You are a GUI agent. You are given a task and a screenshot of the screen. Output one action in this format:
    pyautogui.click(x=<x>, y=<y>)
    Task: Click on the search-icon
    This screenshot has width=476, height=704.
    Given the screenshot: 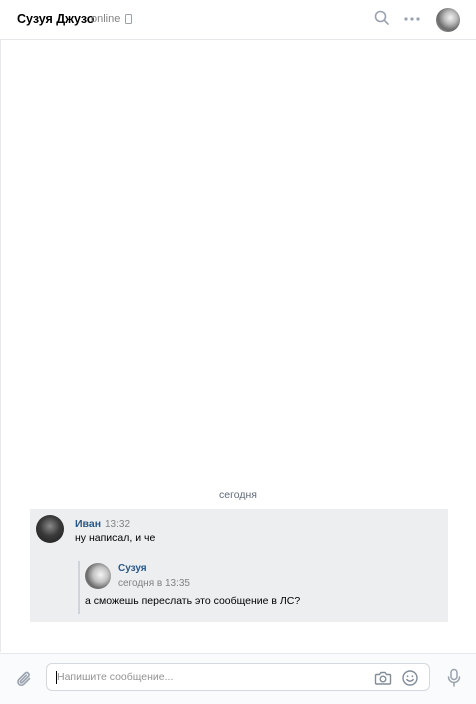 What is the action you would take?
    pyautogui.click(x=382, y=20)
    